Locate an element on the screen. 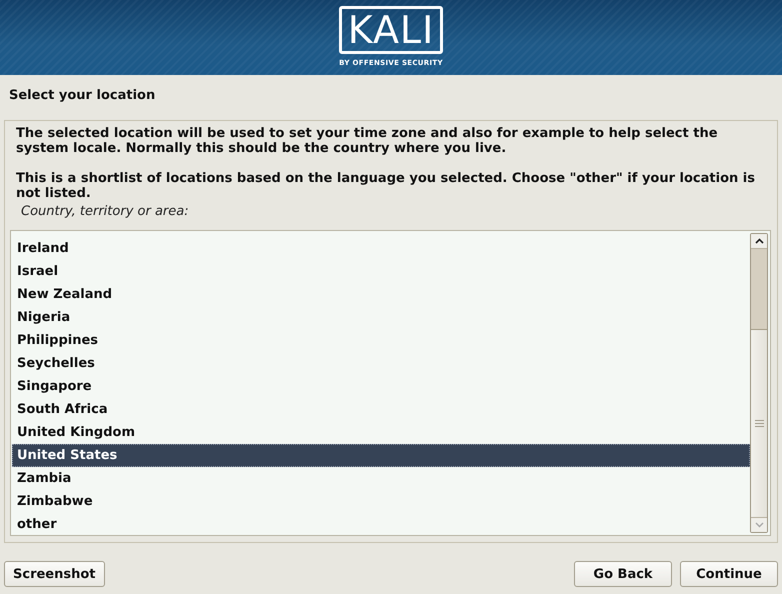  scroll-up-icon is located at coordinates (759, 241).